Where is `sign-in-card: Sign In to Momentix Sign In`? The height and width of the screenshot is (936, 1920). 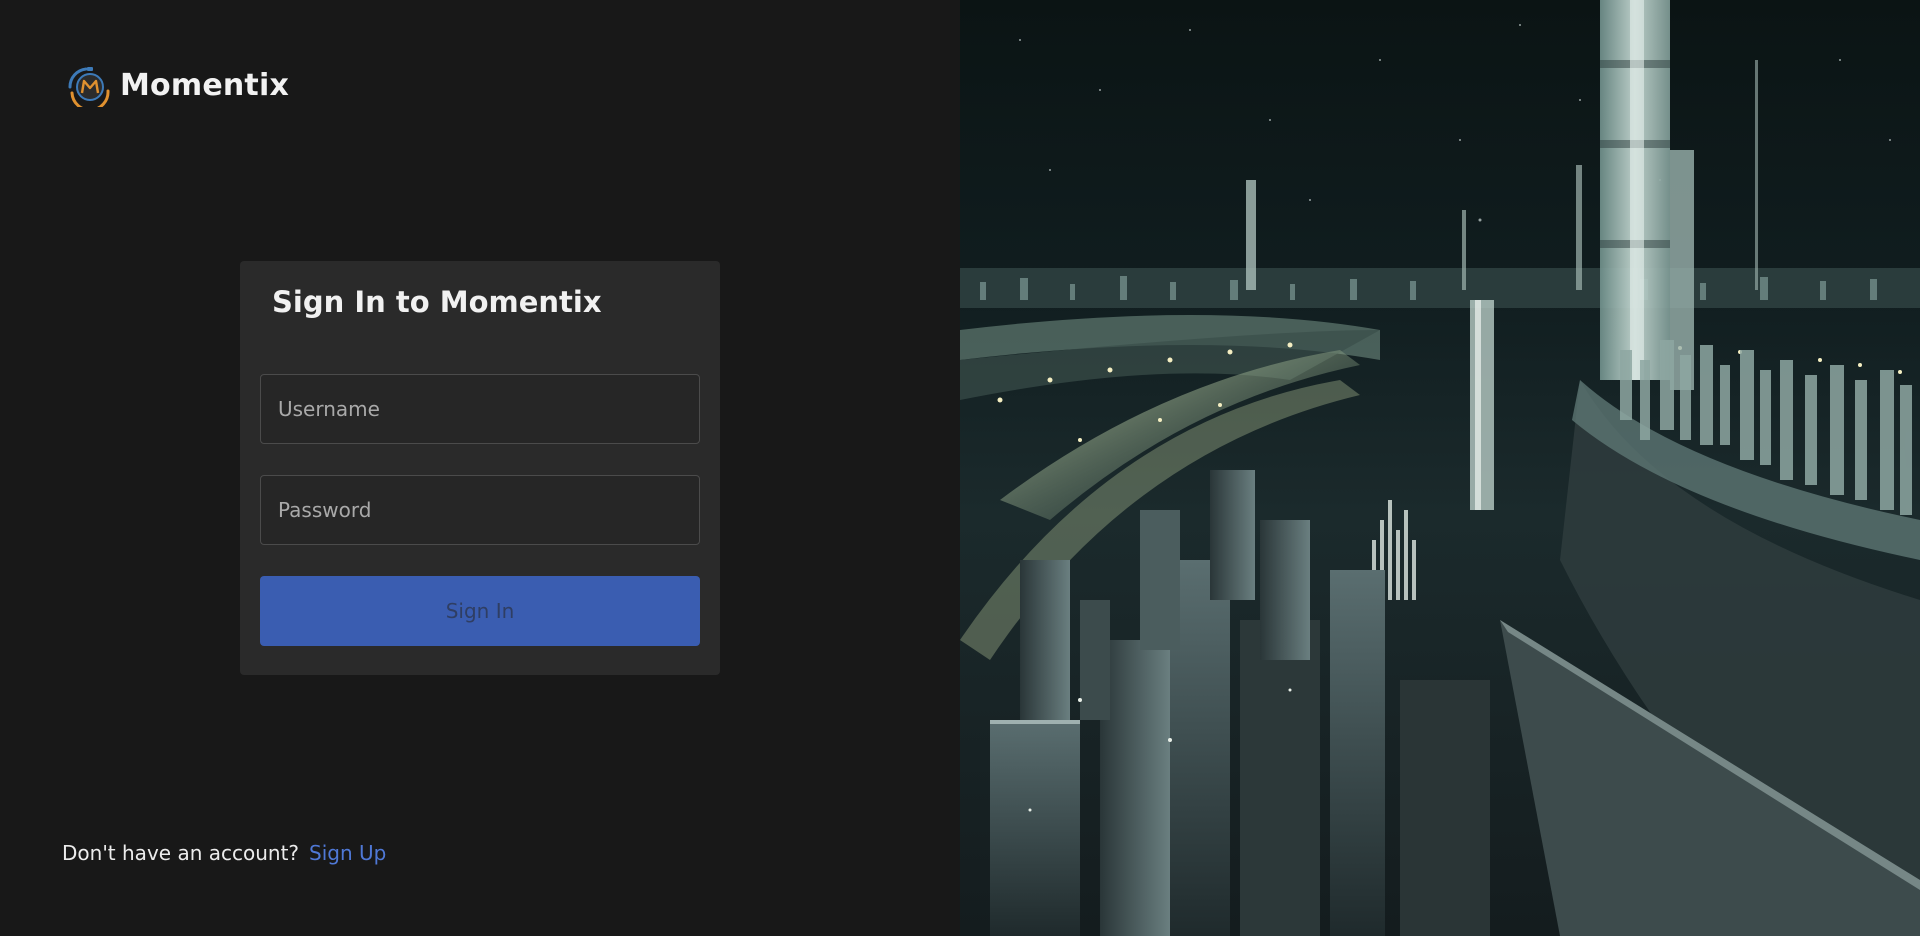
sign-in-card: Sign In to Momentix Sign In is located at coordinates (480, 468).